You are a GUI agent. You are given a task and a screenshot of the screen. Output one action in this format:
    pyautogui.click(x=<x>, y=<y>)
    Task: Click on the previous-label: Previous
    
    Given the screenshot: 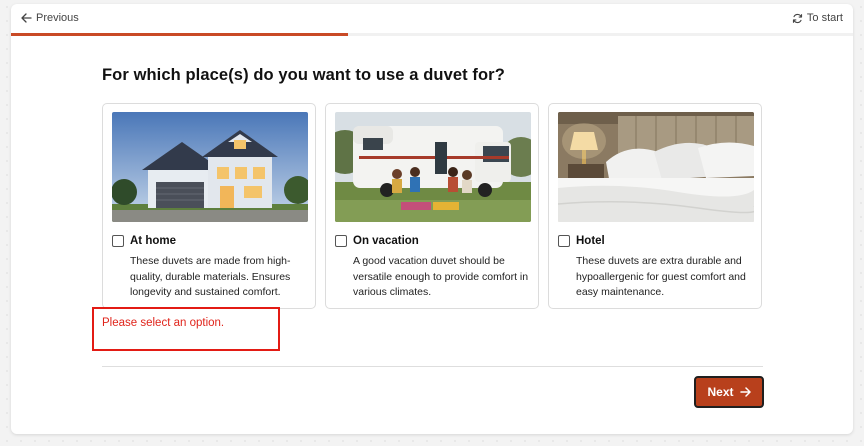 What is the action you would take?
    pyautogui.click(x=57, y=18)
    